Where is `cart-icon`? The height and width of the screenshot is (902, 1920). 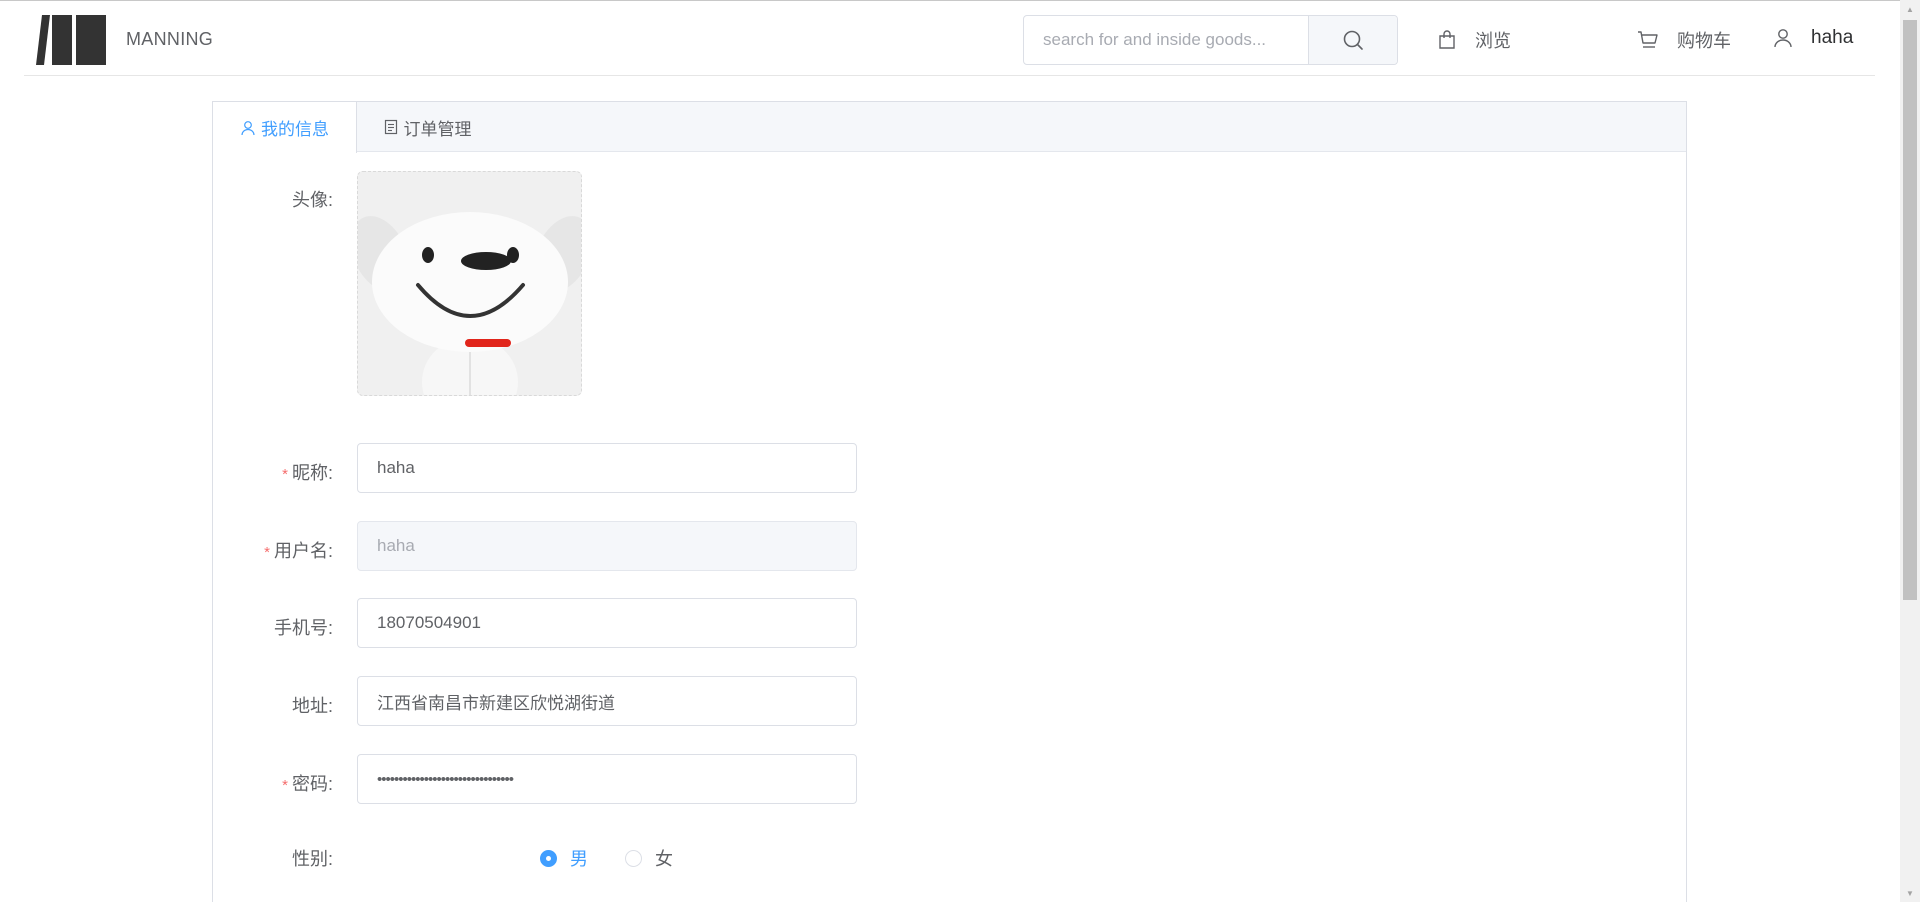 cart-icon is located at coordinates (1648, 39).